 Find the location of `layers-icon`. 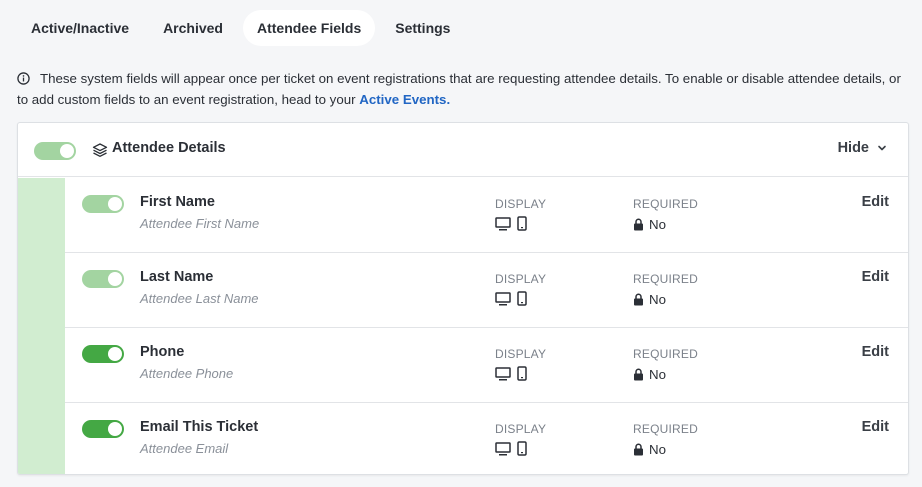

layers-icon is located at coordinates (100, 150).